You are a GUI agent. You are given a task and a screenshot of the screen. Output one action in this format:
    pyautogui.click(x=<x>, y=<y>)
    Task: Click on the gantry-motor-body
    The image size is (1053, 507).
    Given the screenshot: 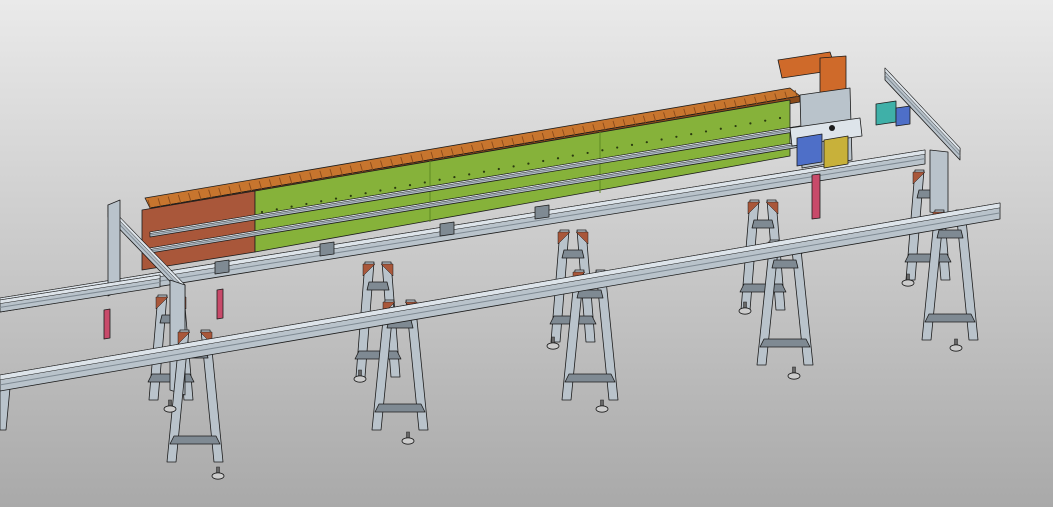 What is the action you would take?
    pyautogui.click(x=833, y=75)
    